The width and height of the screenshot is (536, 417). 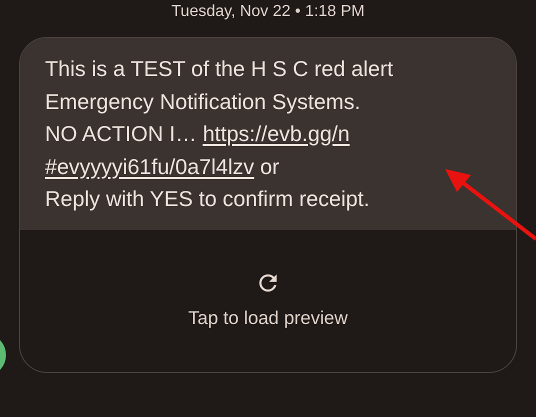 What do you see at coordinates (219, 69) in the screenshot?
I see `message-text: This is a TEST of the H S C red alert` at bounding box center [219, 69].